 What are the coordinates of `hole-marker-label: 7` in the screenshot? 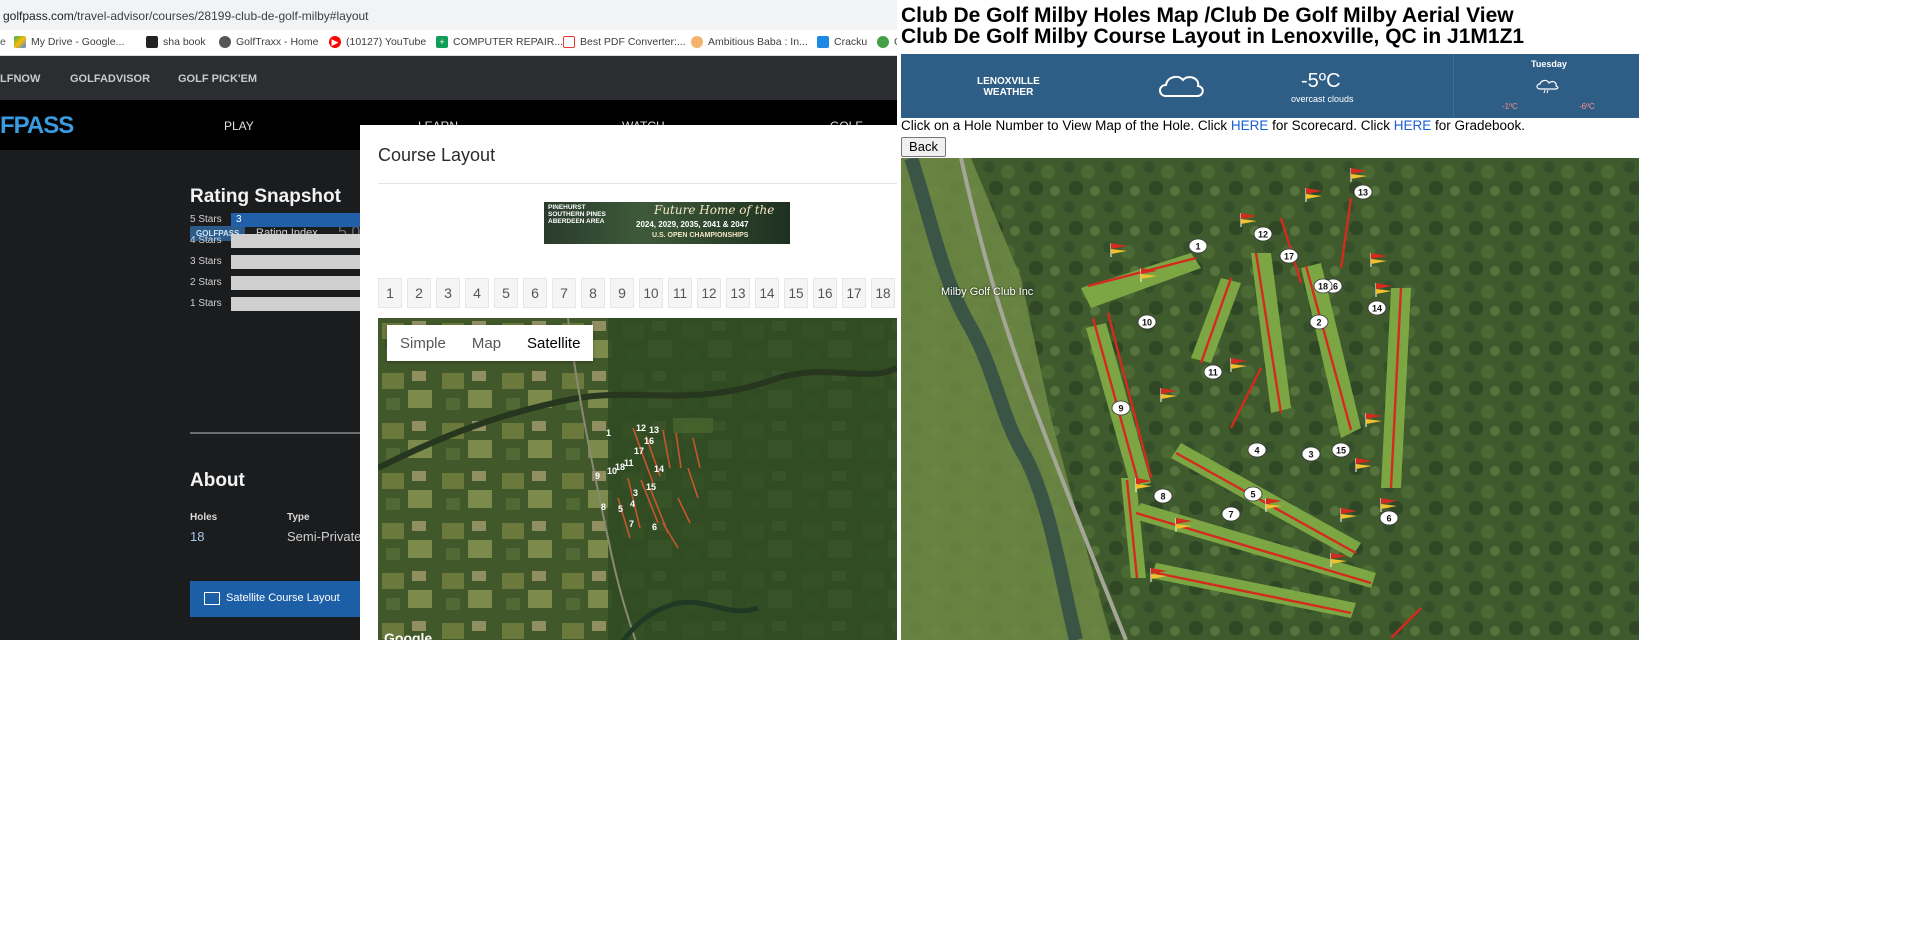 It's located at (1230, 515).